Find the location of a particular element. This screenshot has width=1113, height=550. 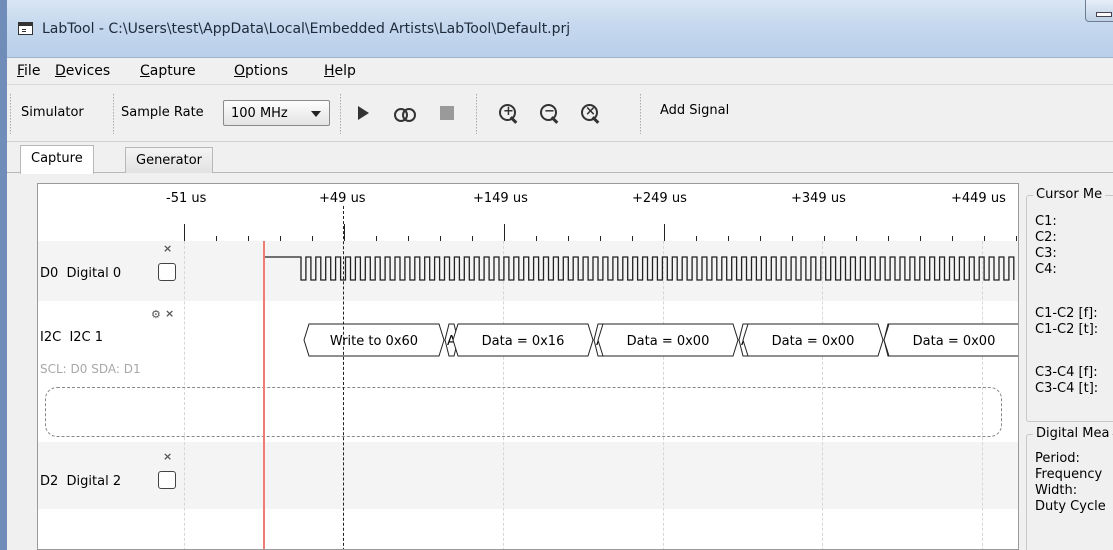

cursor-measurements-title: Cursor Me is located at coordinates (1069, 194).